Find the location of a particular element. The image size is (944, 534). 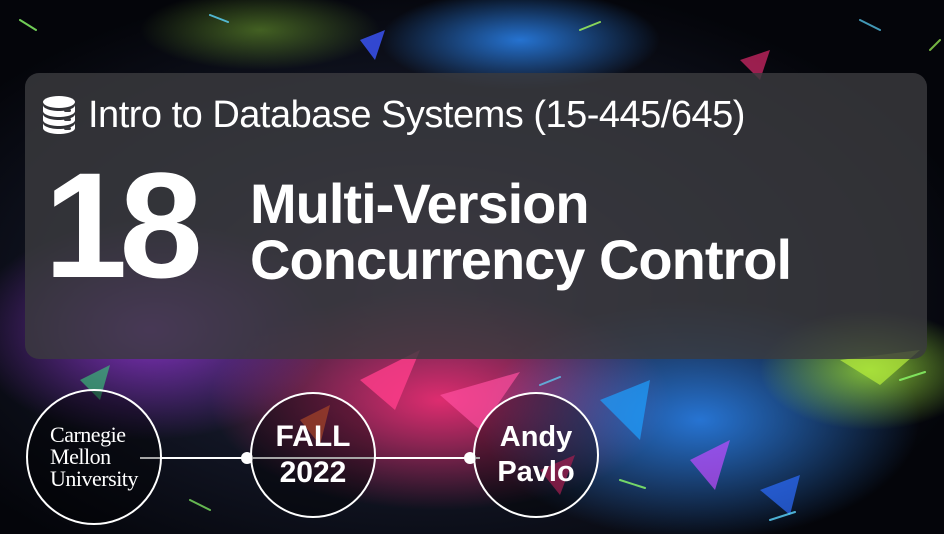

course-header: Intro to Database Systems (15-445/645) is located at coordinates (392, 115).